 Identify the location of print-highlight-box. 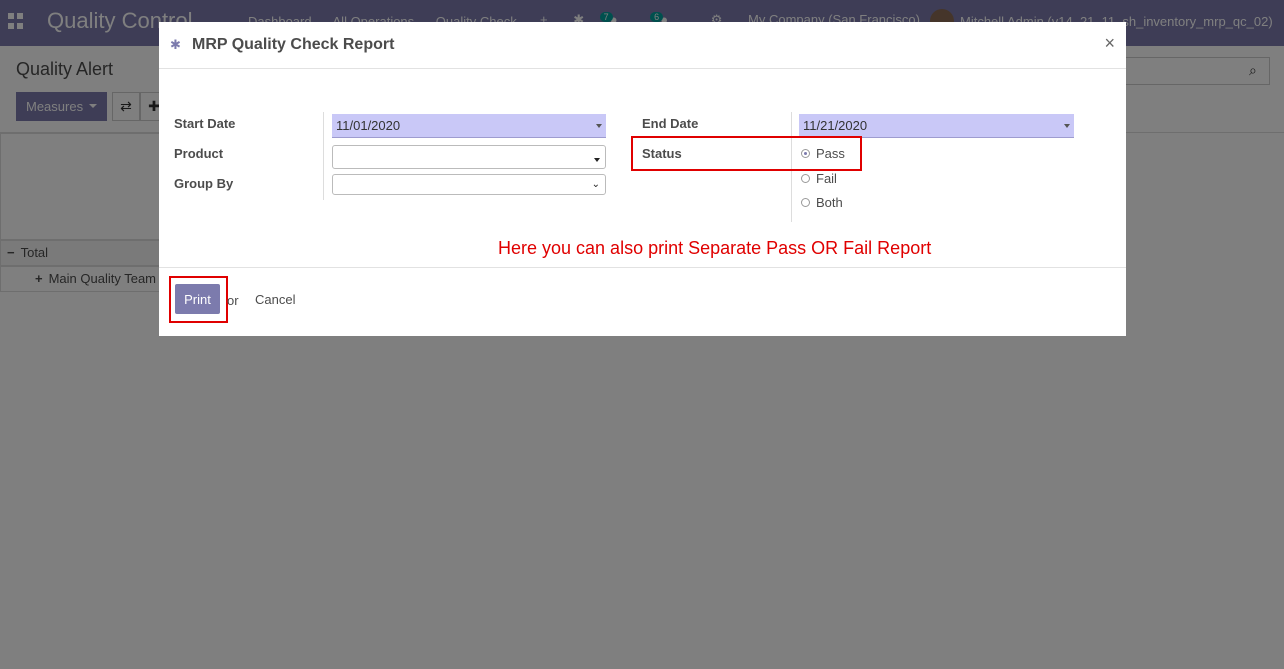
(198, 299).